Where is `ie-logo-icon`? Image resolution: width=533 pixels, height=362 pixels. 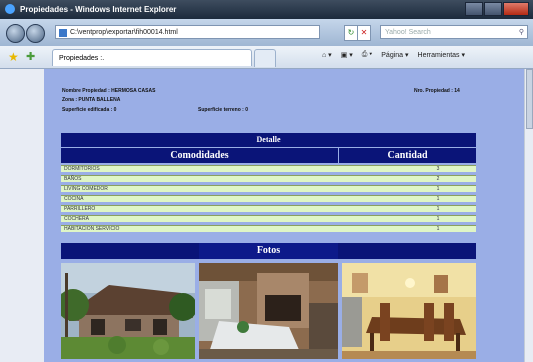
ie-logo-icon is located at coordinates (10, 9).